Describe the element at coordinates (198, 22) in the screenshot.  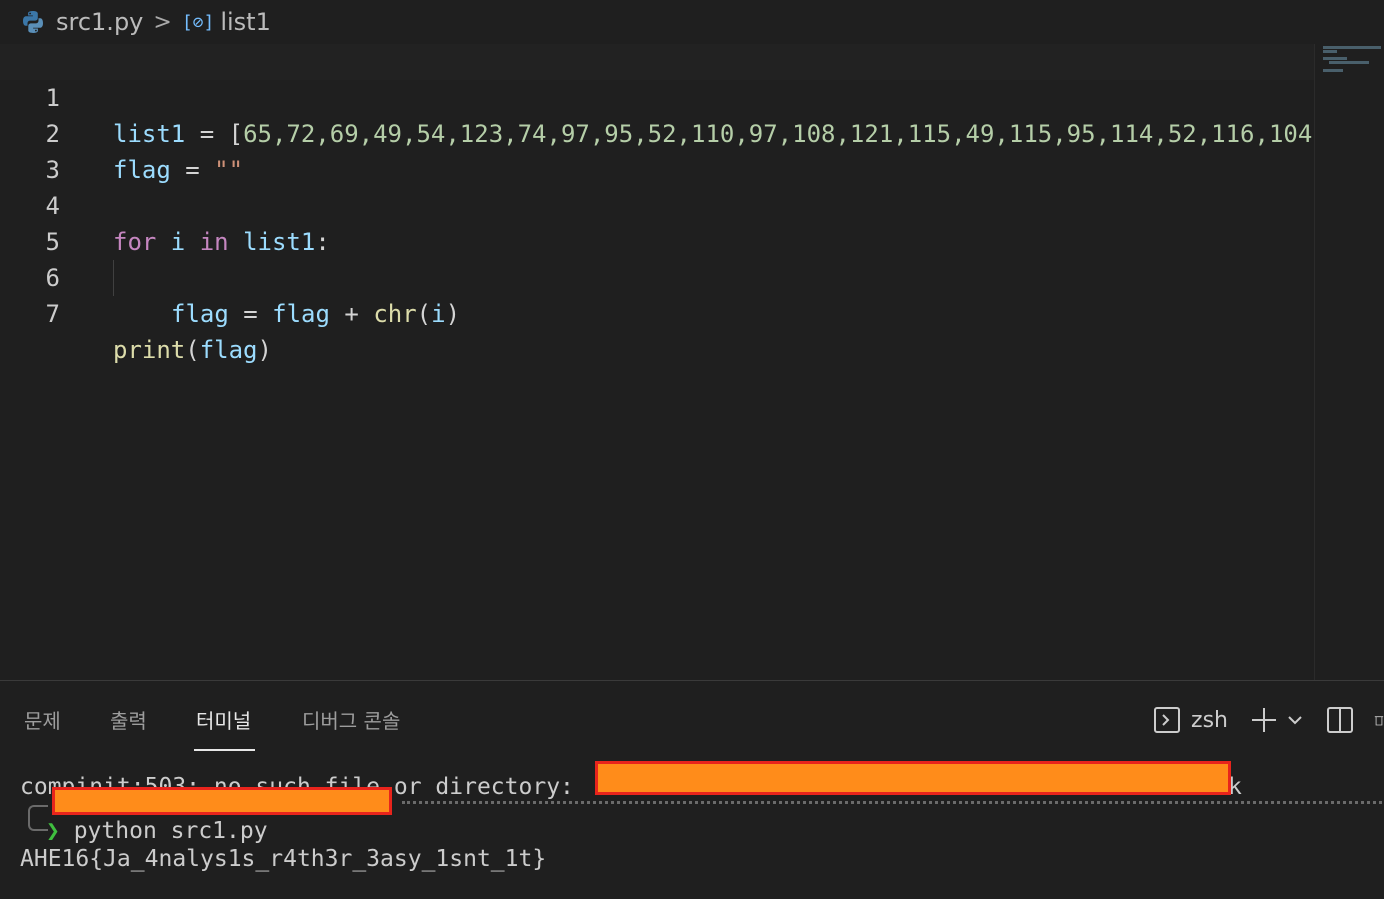
I see `variable-icon: [⊘]` at that location.